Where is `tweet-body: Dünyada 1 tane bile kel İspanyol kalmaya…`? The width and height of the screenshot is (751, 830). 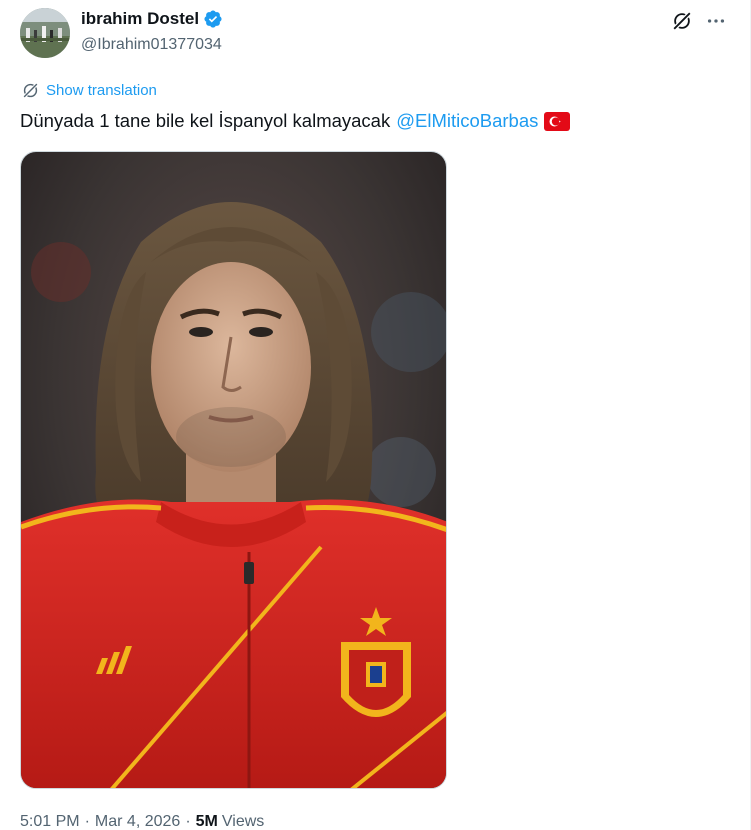
tweet-body: Dünyada 1 tane bile kel İspanyol kalmaya… is located at coordinates (205, 120).